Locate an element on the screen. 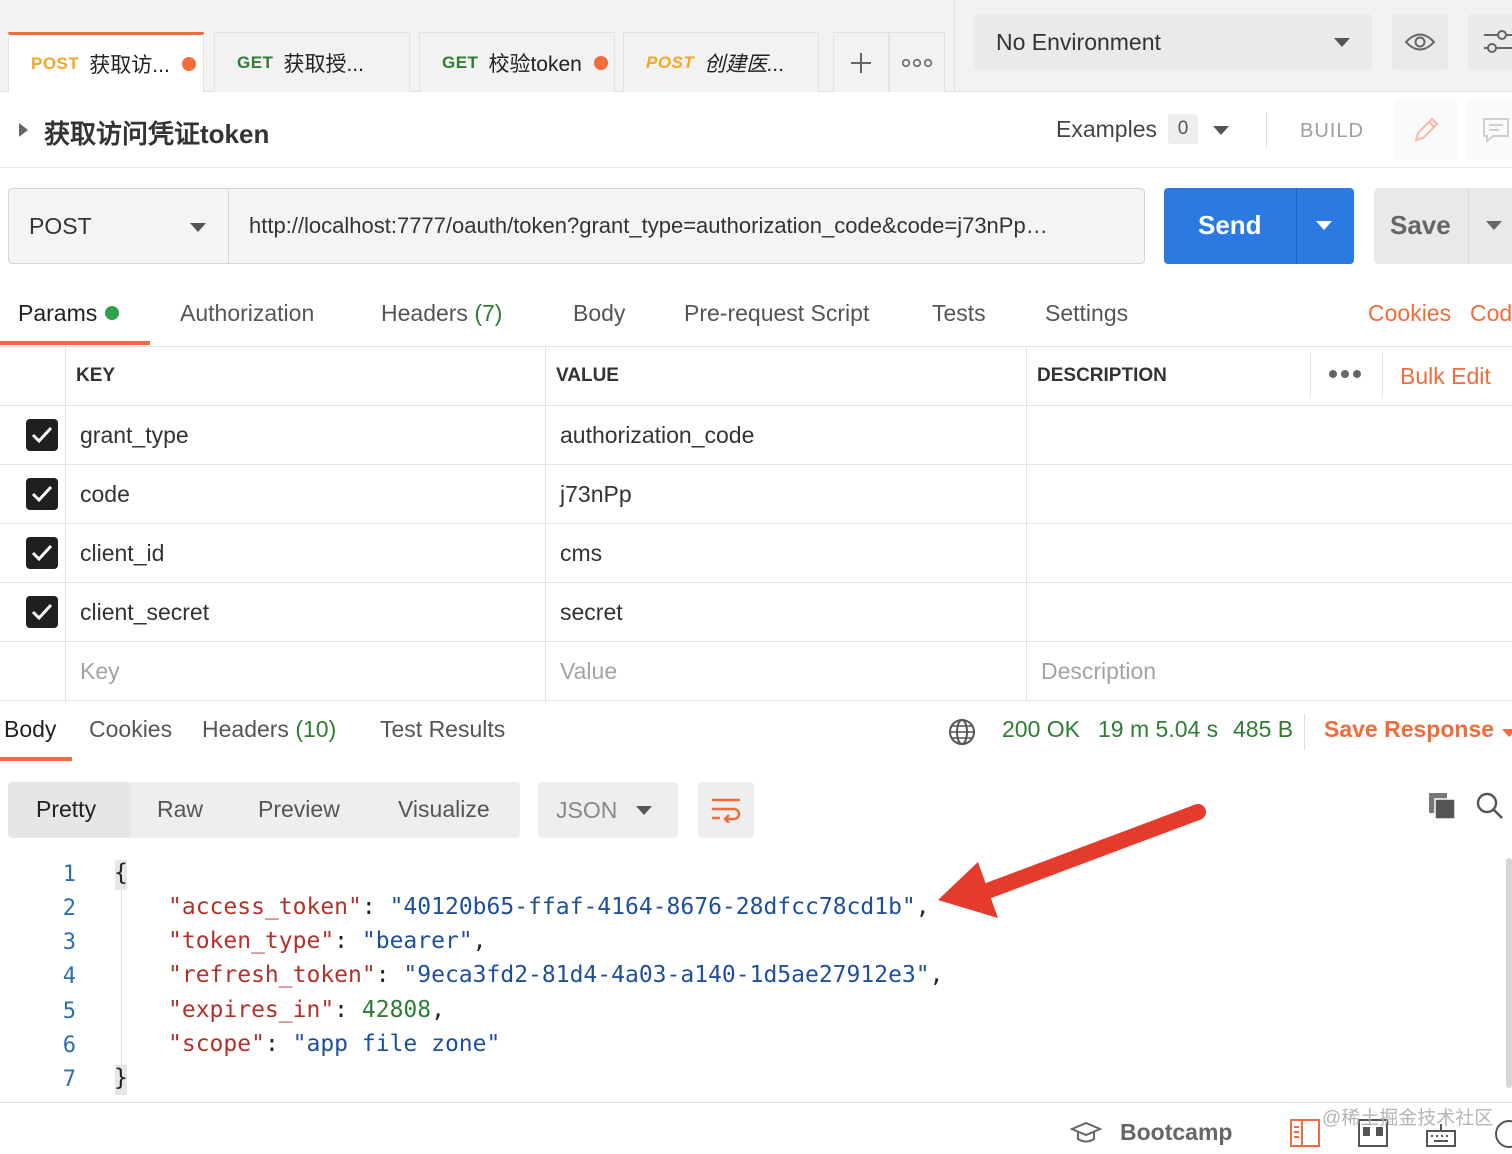 The width and height of the screenshot is (1512, 1154). code-link: Cod is located at coordinates (1491, 313).